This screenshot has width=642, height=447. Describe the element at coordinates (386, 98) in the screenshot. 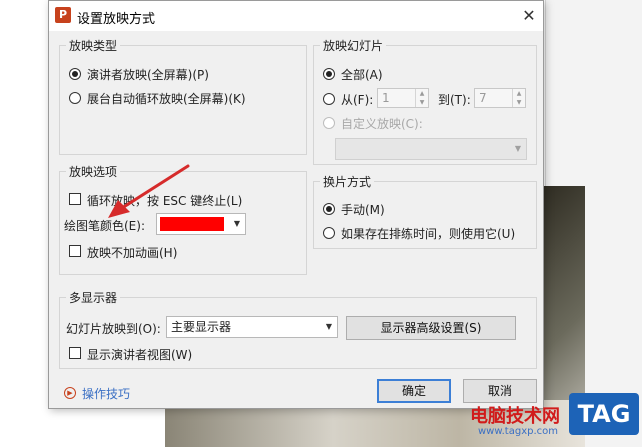

I see `from-slide-value: 1` at that location.